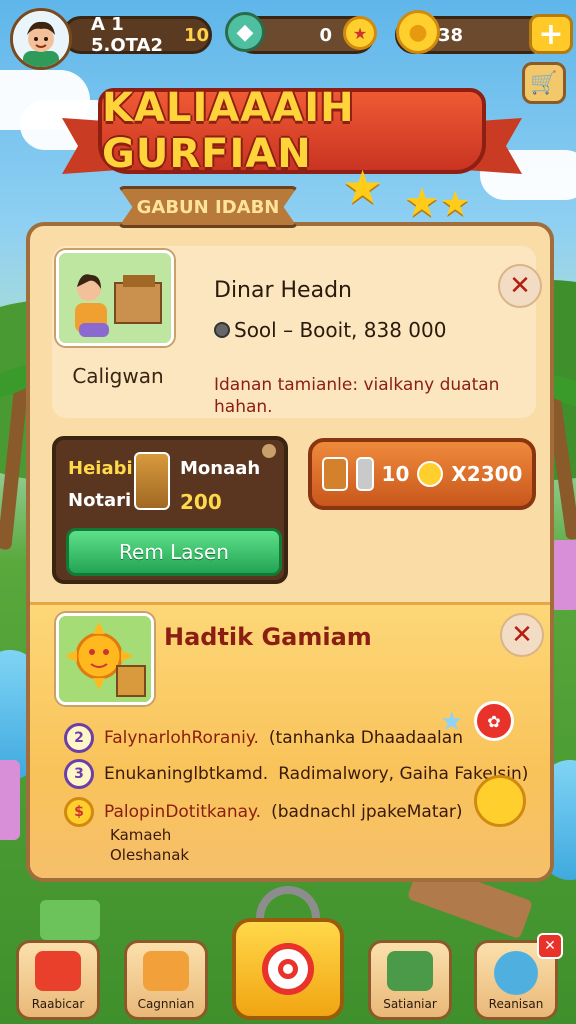 The height and width of the screenshot is (1024, 576). Describe the element at coordinates (58, 1004) in the screenshot. I see `nav-label: Raabicar` at that location.